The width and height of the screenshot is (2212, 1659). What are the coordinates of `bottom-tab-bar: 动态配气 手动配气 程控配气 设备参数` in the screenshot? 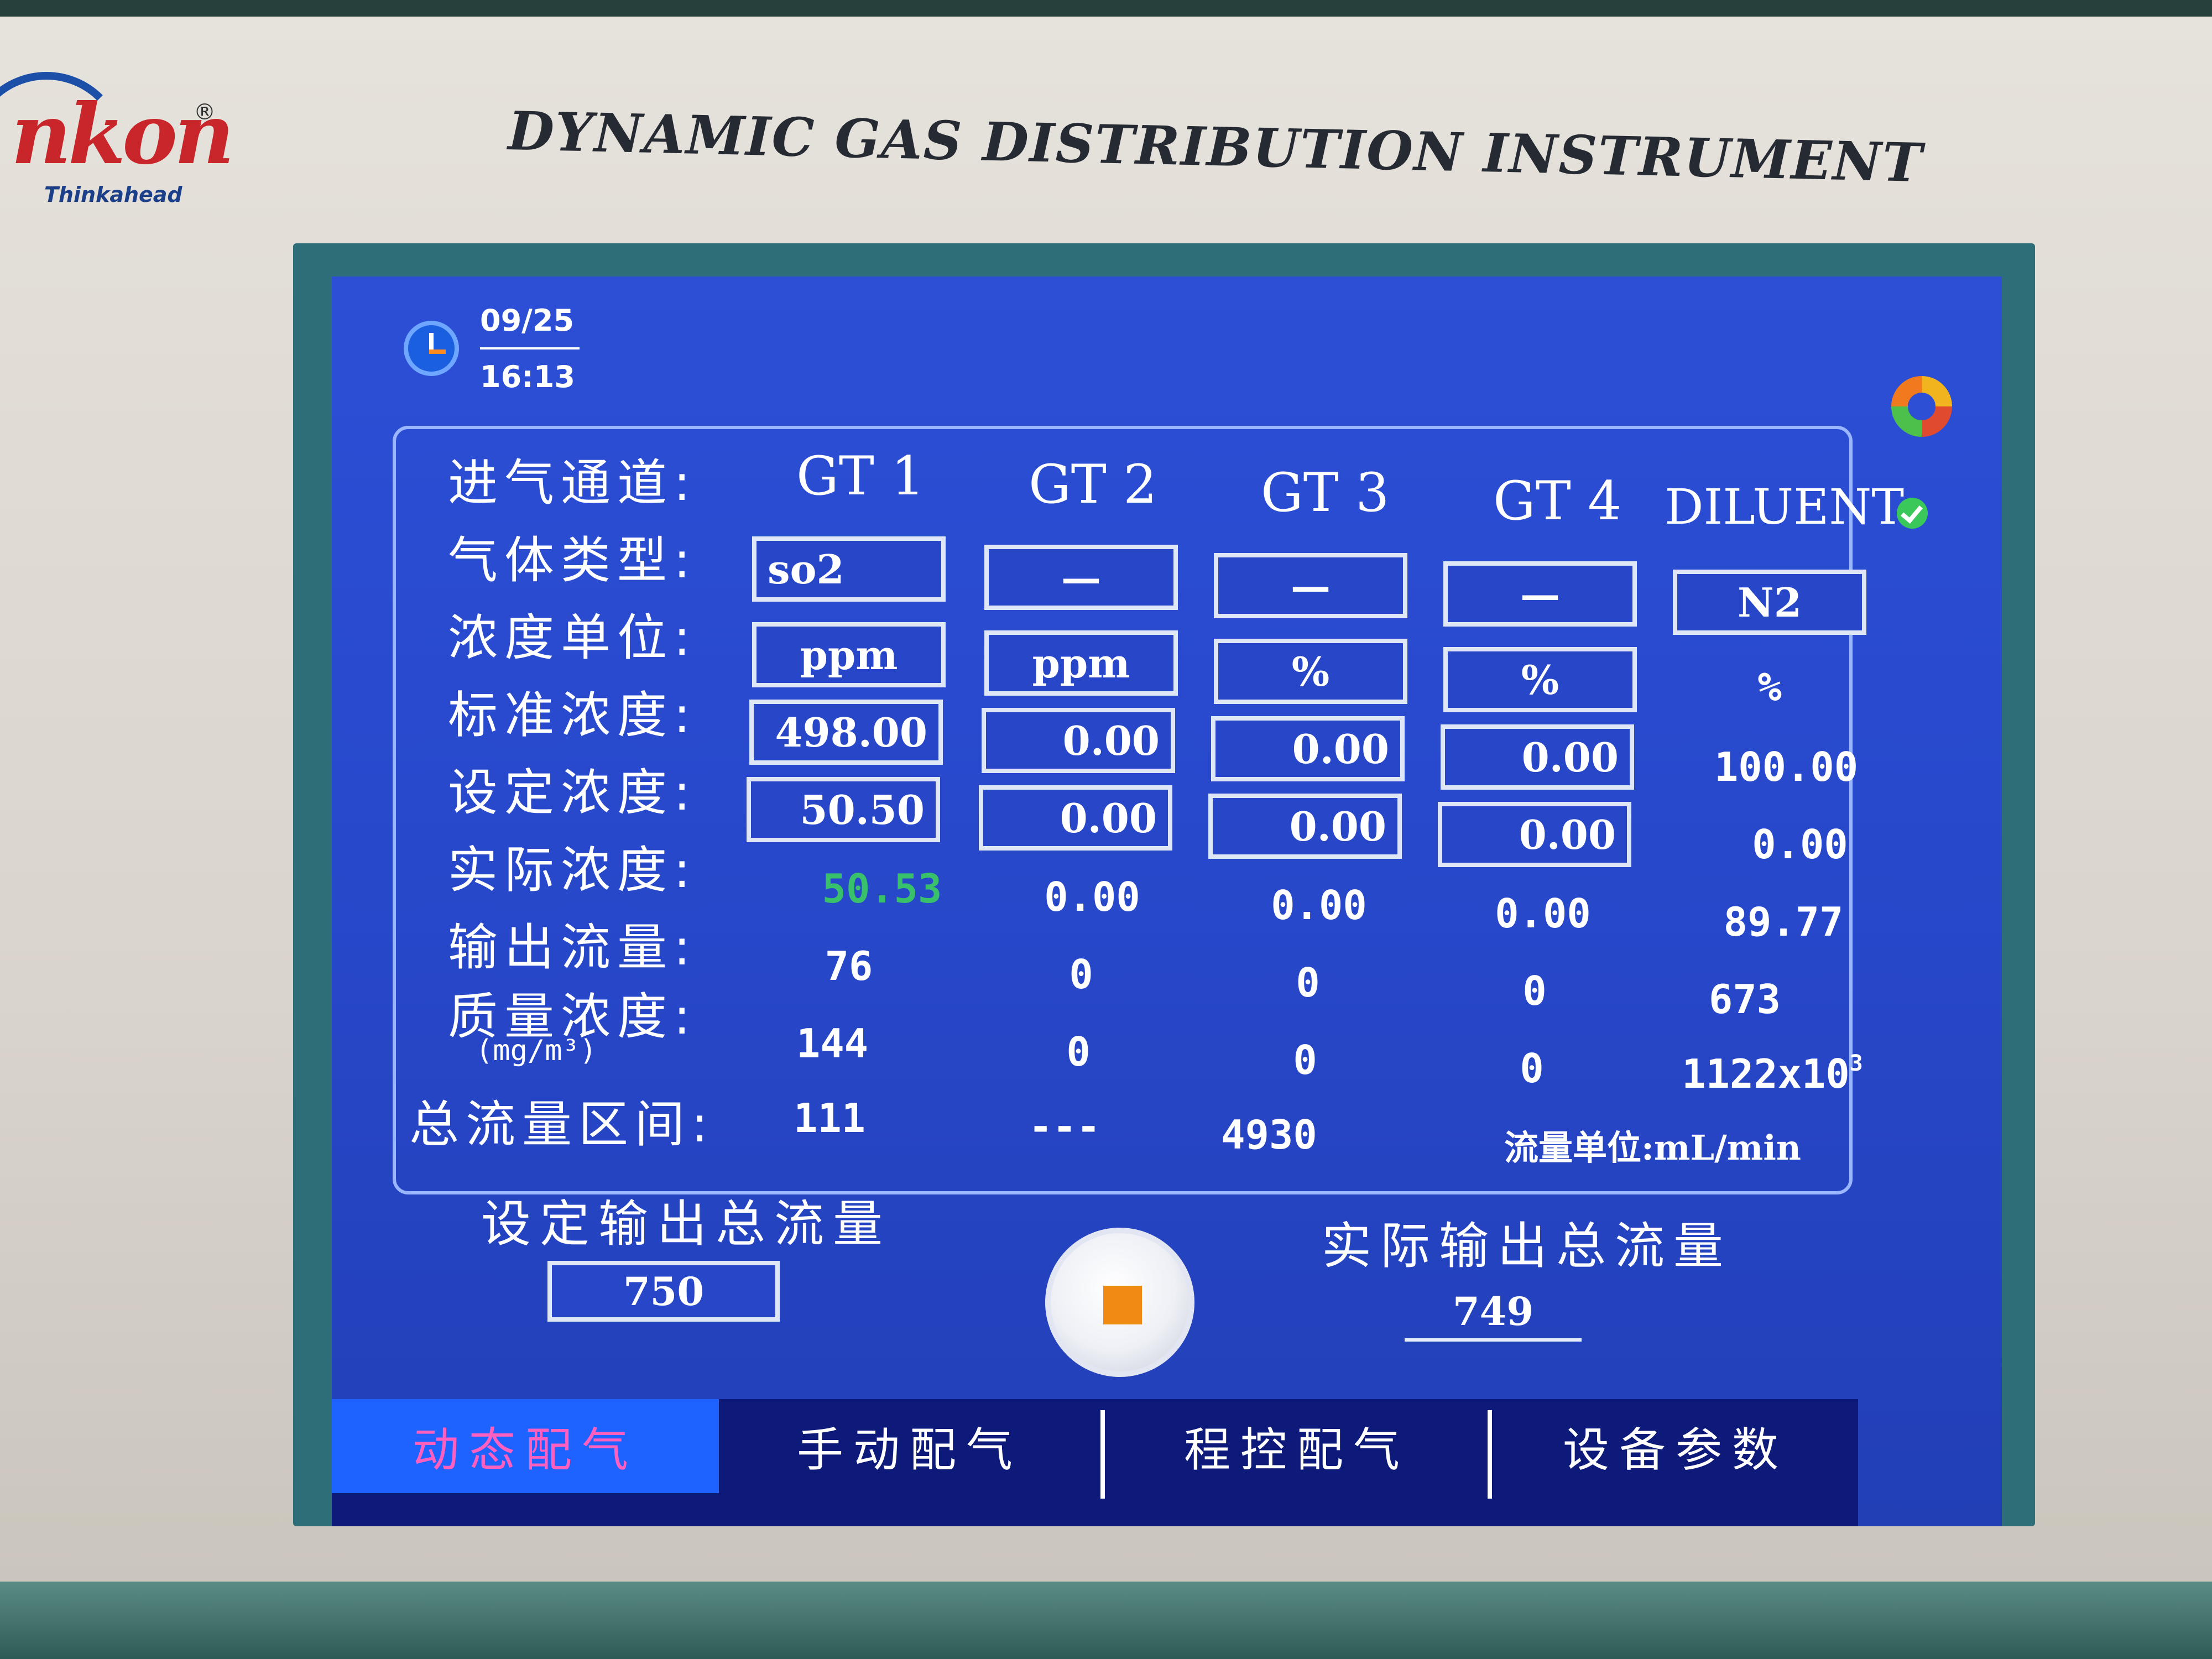 It's located at (1095, 1463).